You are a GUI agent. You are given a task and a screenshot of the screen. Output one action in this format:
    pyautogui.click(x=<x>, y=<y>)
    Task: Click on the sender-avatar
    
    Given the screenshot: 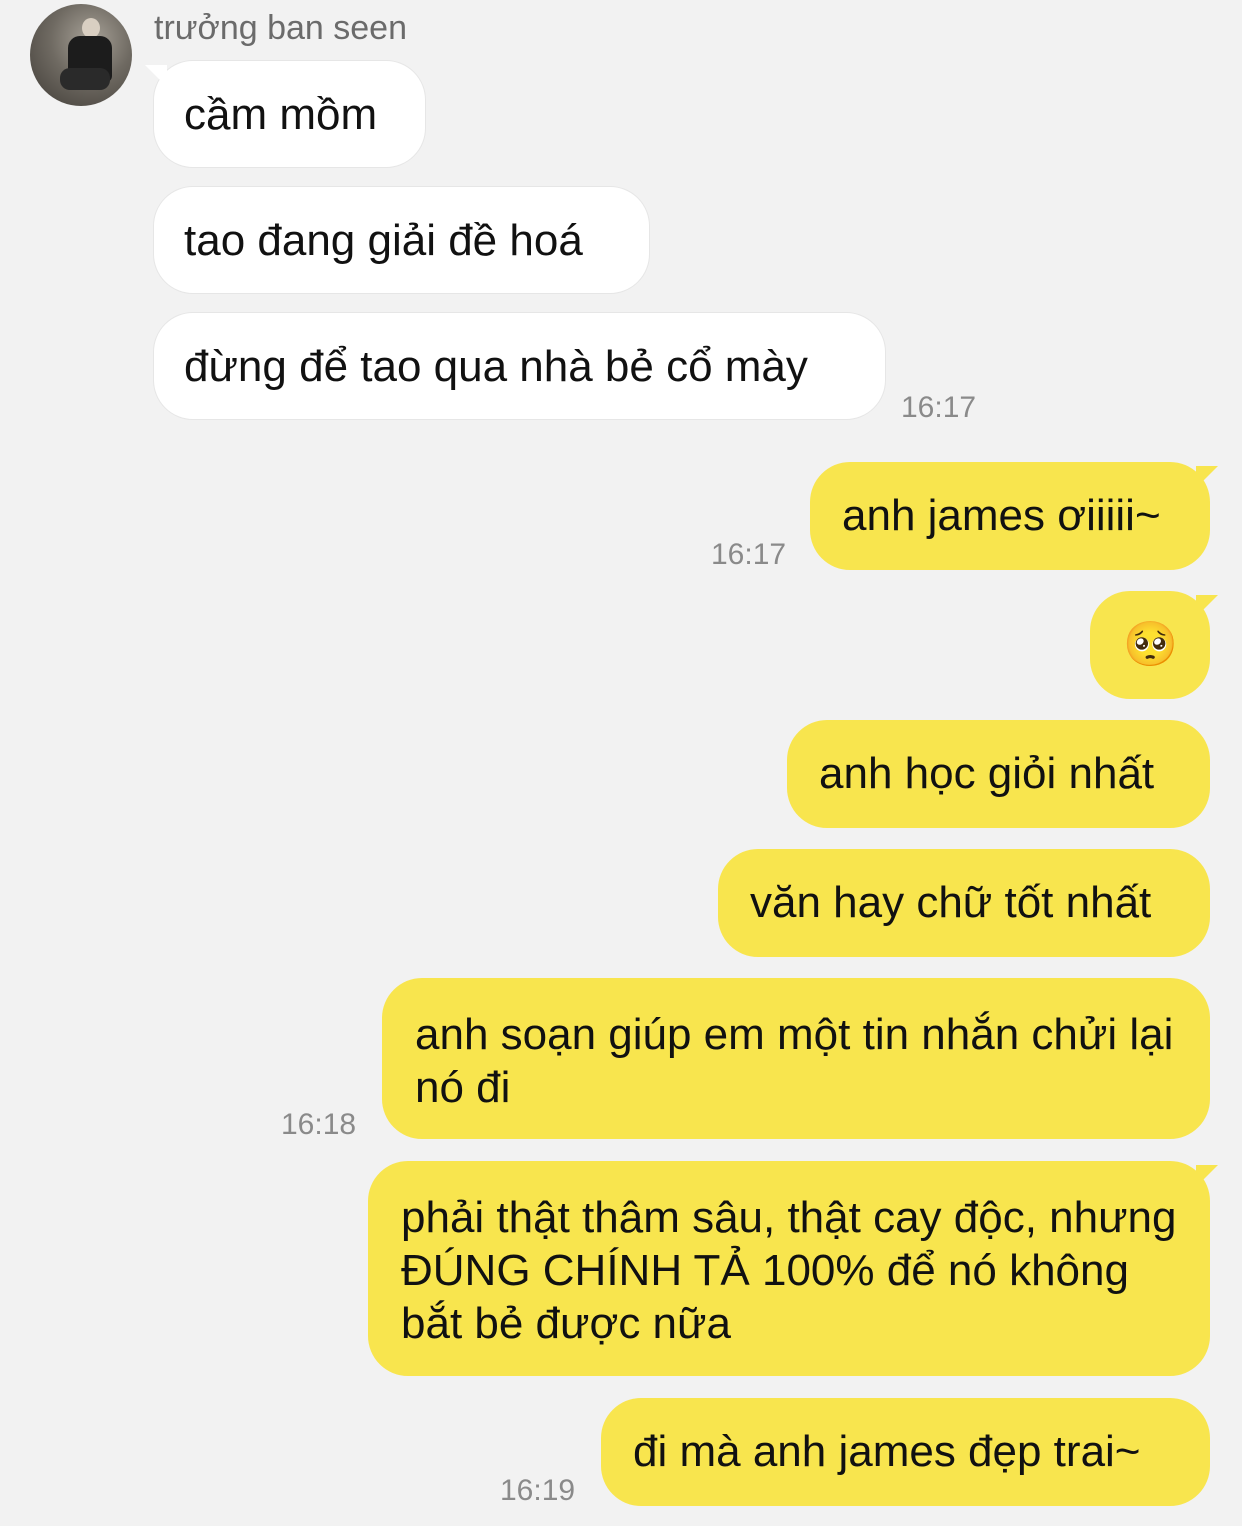 What is the action you would take?
    pyautogui.click(x=81, y=55)
    